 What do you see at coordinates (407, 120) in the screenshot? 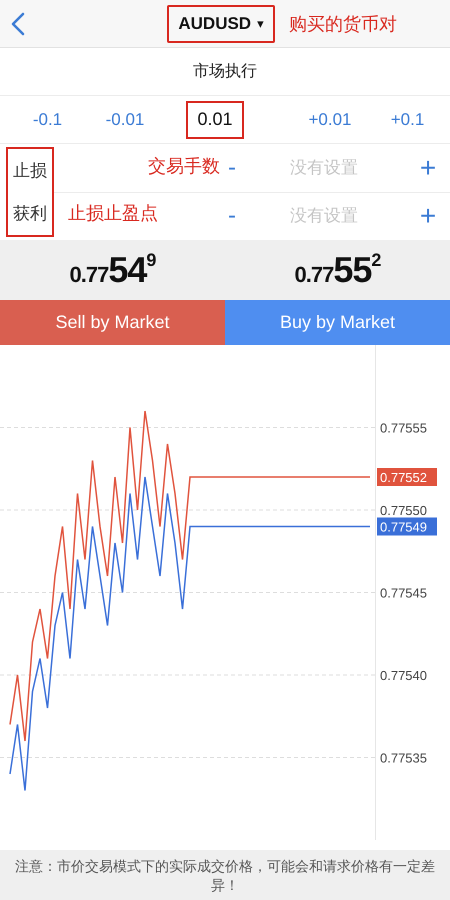
I see `lot-step-button: +0.1` at bounding box center [407, 120].